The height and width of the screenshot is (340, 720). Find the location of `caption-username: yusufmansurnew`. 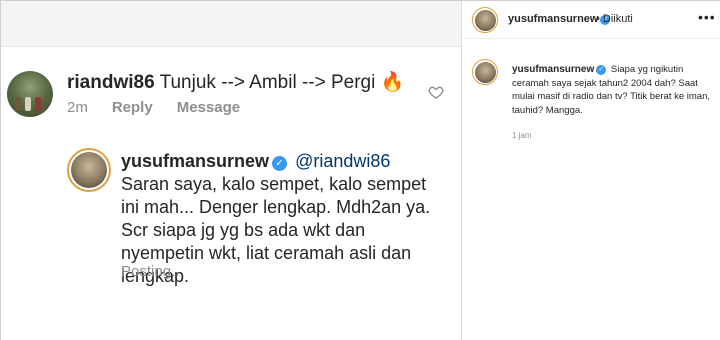

caption-username: yusufmansurnew is located at coordinates (553, 69).